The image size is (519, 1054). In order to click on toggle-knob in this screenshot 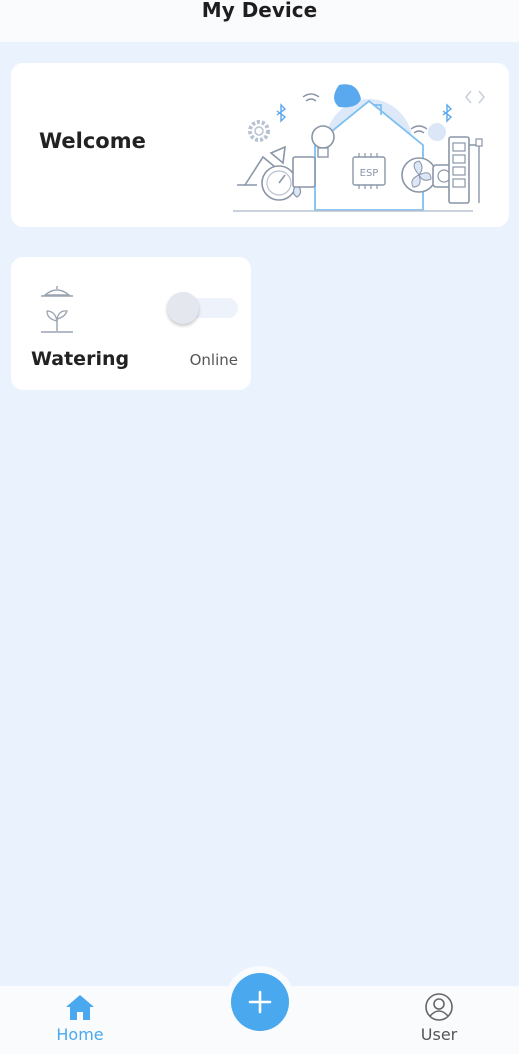, I will do `click(183, 308)`.